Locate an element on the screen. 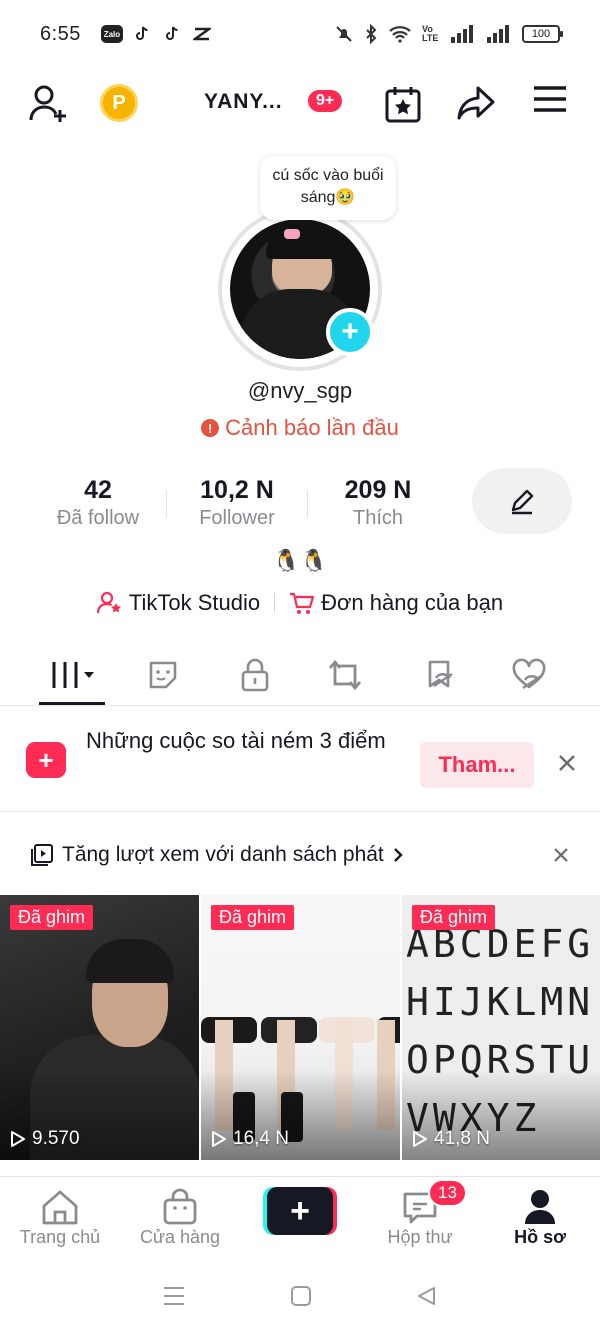  nav-profile: Hồ sơ is located at coordinates (540, 1217).